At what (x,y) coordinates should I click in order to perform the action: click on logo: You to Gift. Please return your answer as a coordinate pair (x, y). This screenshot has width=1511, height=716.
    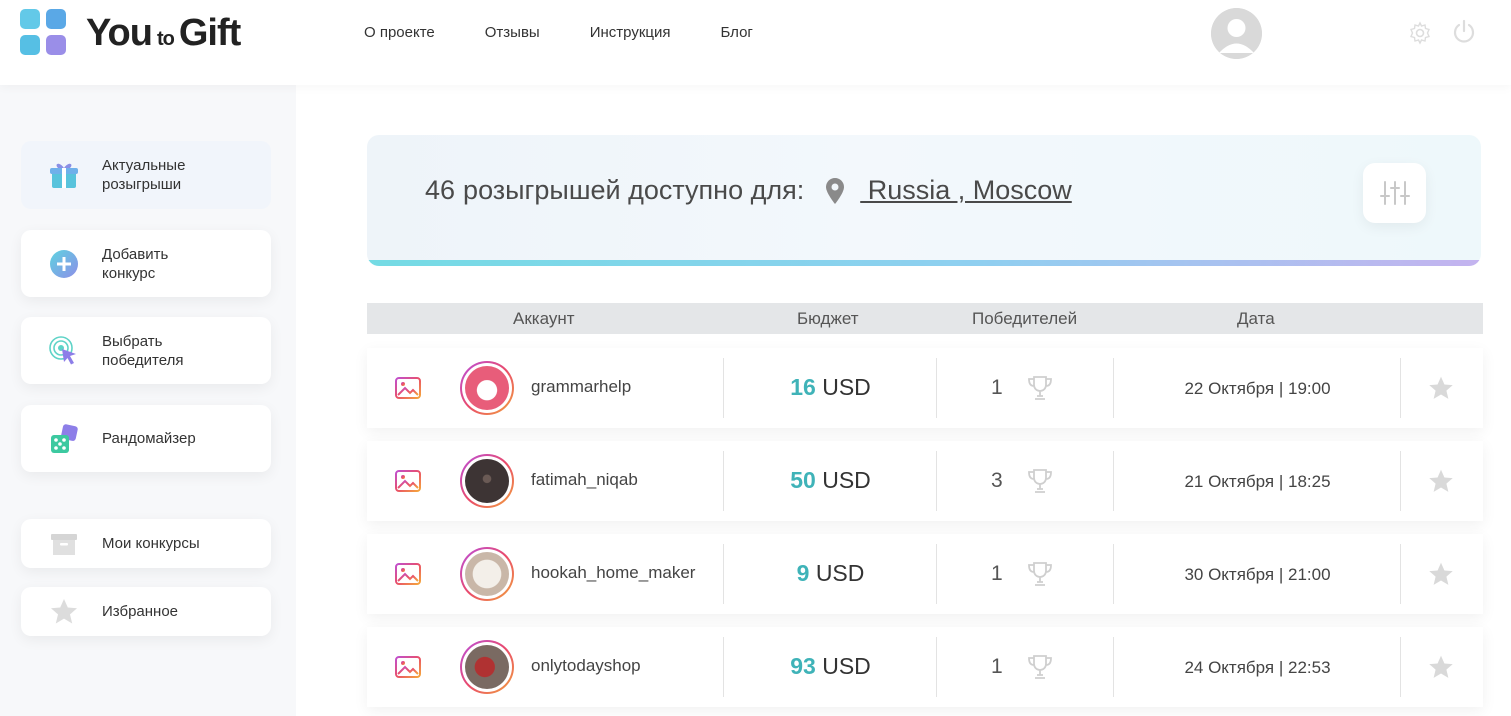
    Looking at the image, I should click on (130, 33).